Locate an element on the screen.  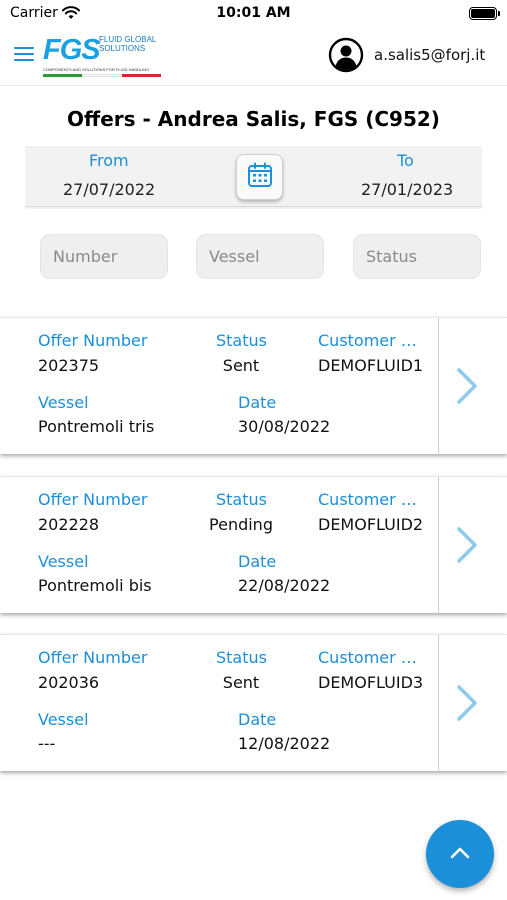
status-filter-input is located at coordinates (417, 256).